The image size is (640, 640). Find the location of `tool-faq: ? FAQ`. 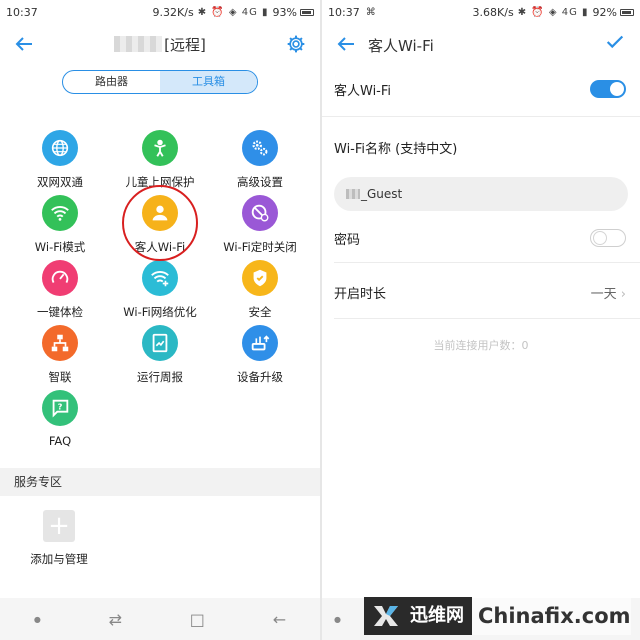

tool-faq: ? FAQ is located at coordinates (60, 419).